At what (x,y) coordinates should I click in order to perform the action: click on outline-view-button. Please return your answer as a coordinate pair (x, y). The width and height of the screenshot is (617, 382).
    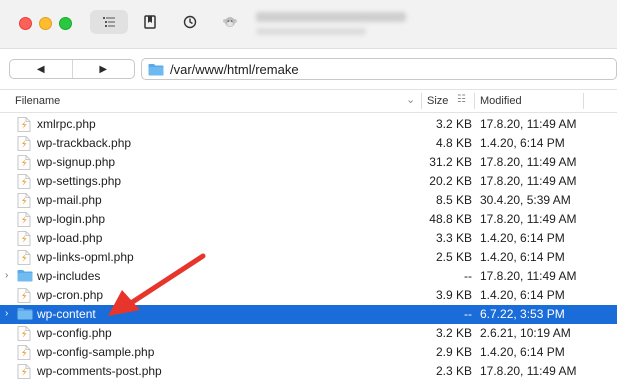
    Looking at the image, I should click on (109, 22).